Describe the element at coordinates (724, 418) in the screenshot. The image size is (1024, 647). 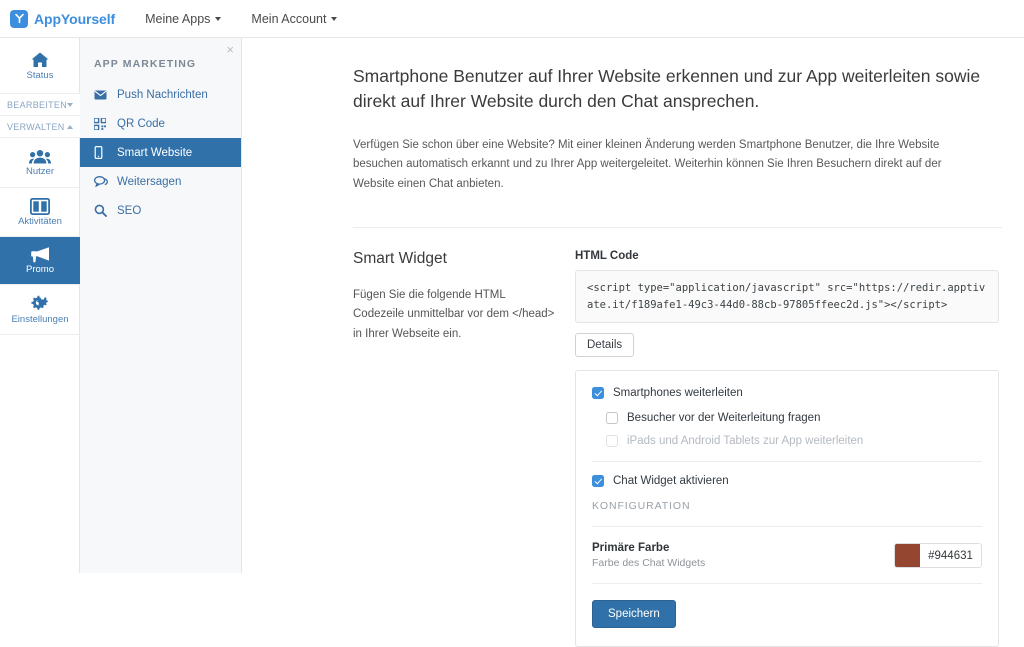
I see `checkbox-besucher-fragen-label: Besucher vor der Weiterleitung fragen` at that location.